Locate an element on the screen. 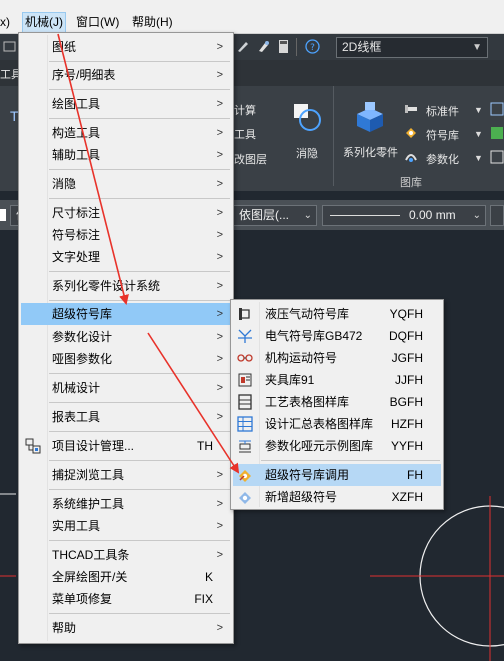  menu-item-dummy-param: 哑图参数化 > is located at coordinates (126, 359).